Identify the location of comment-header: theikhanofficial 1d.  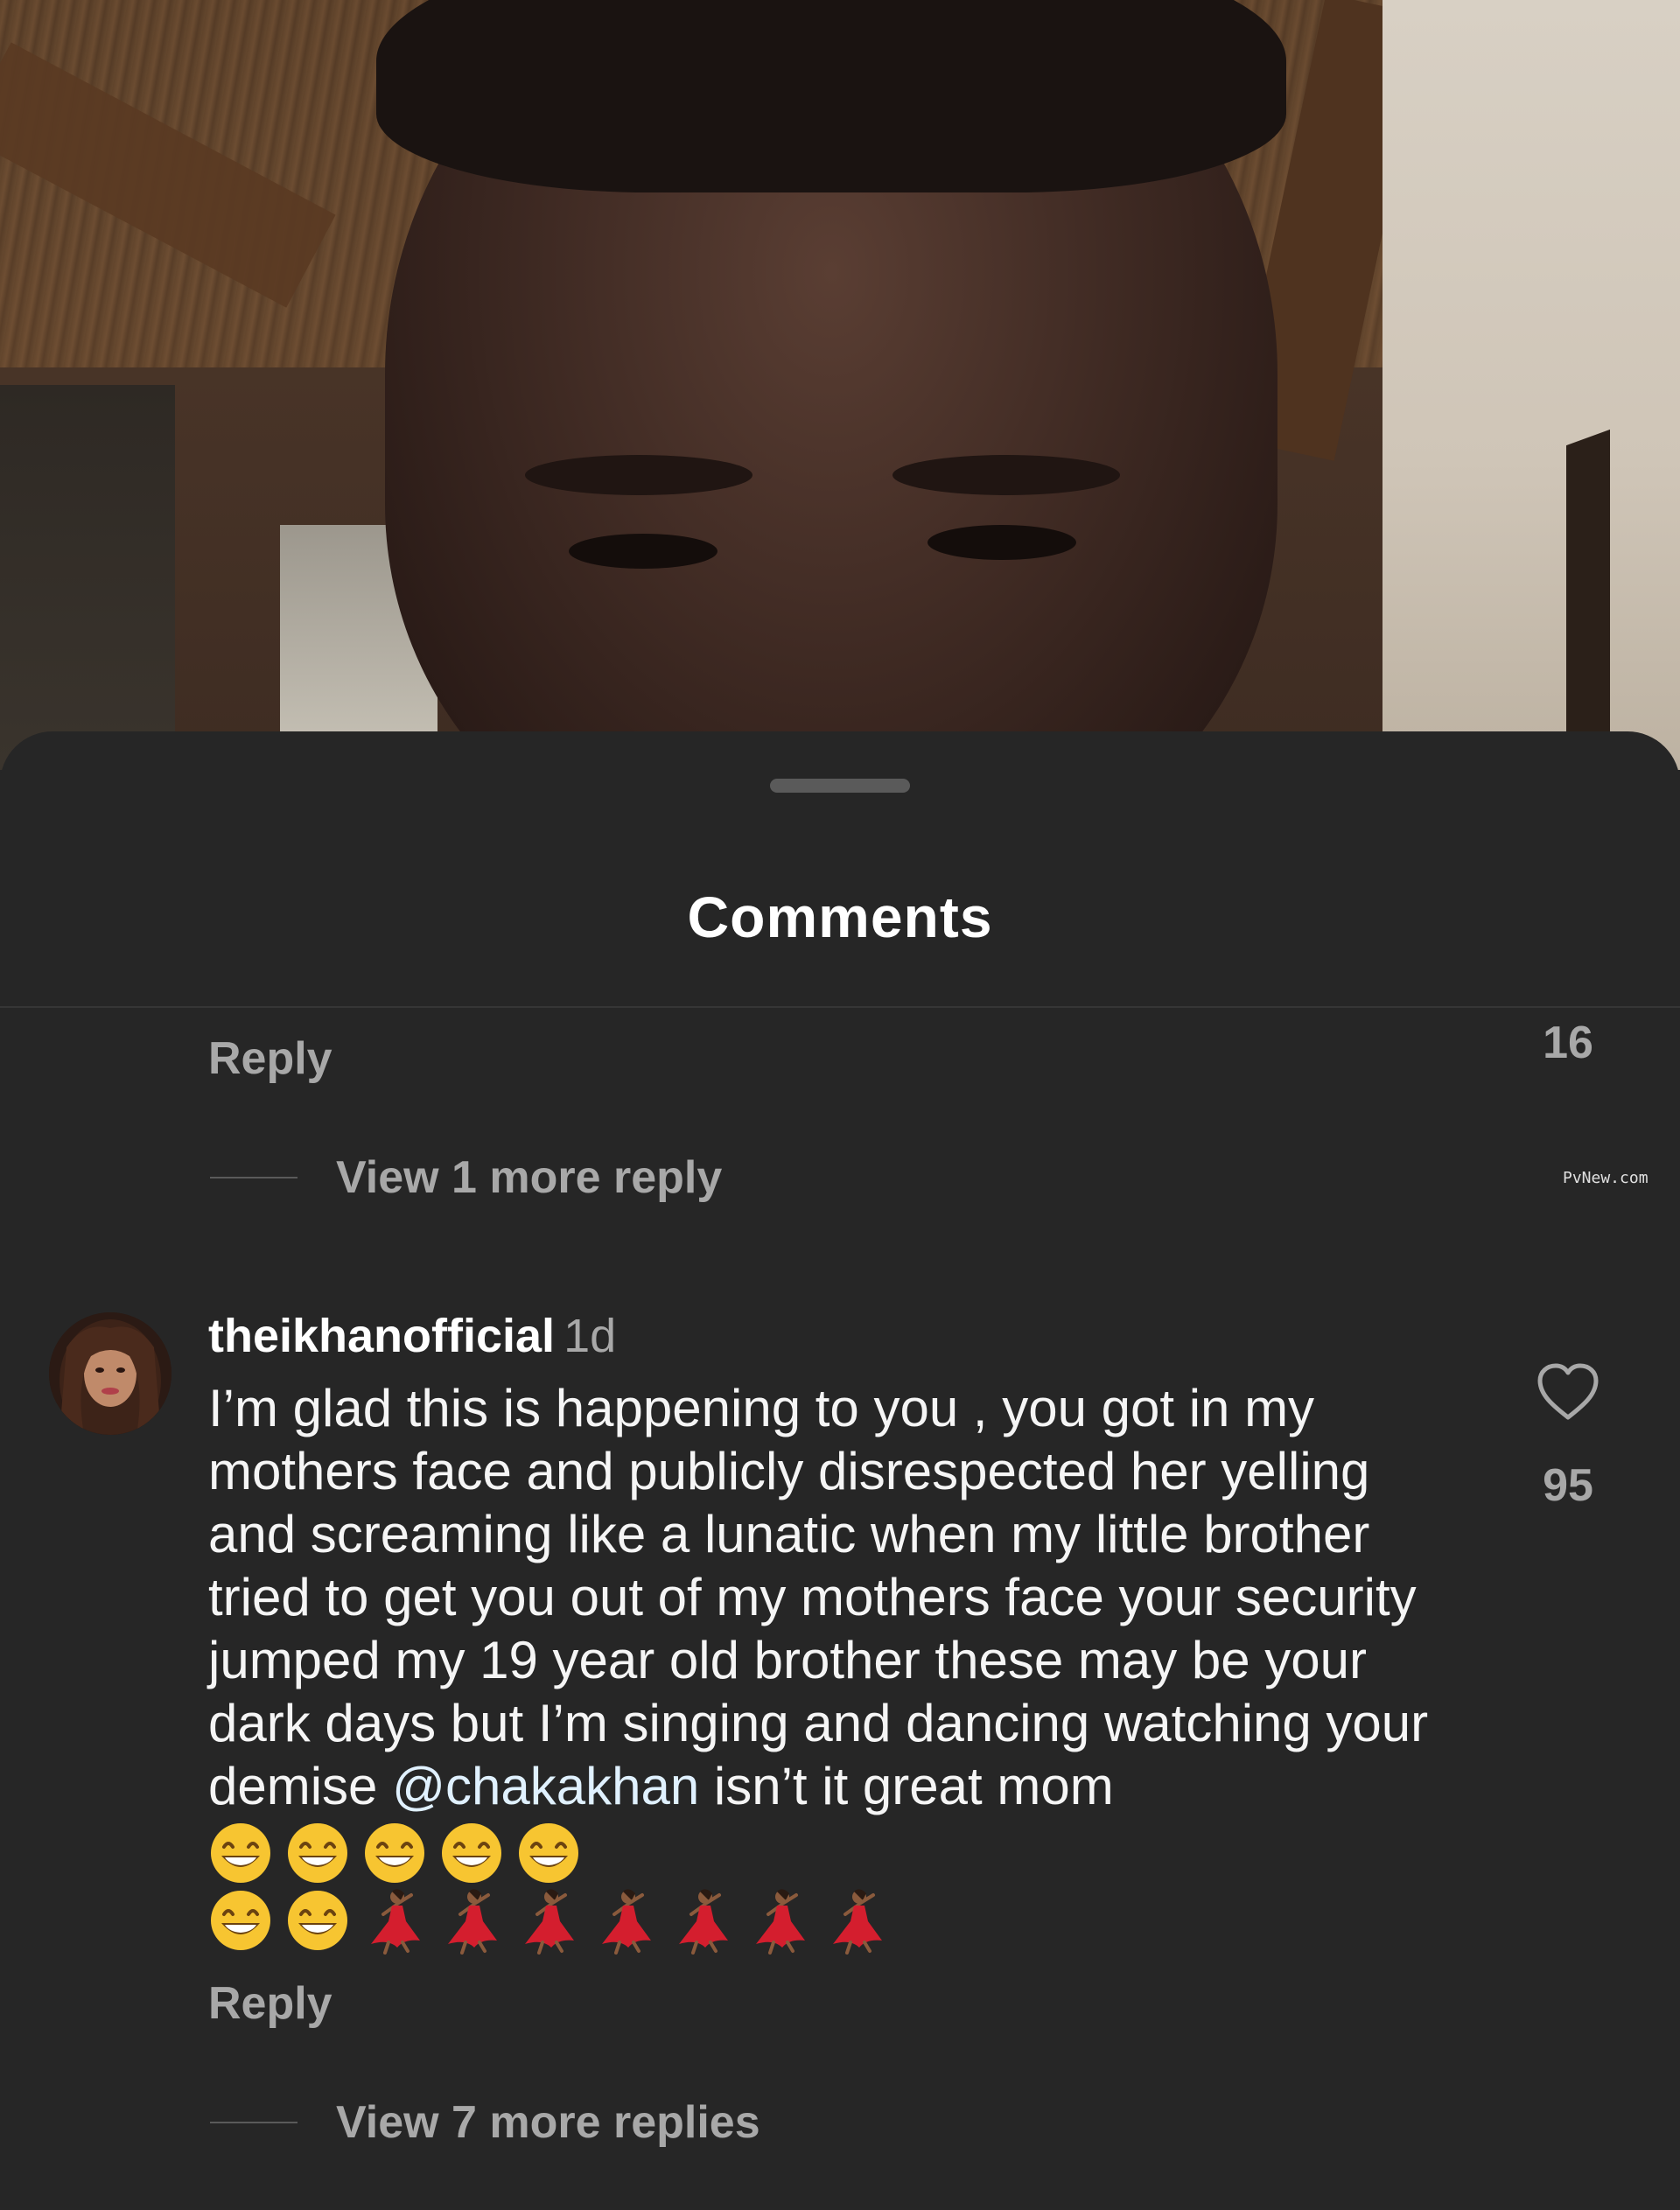
(412, 1336).